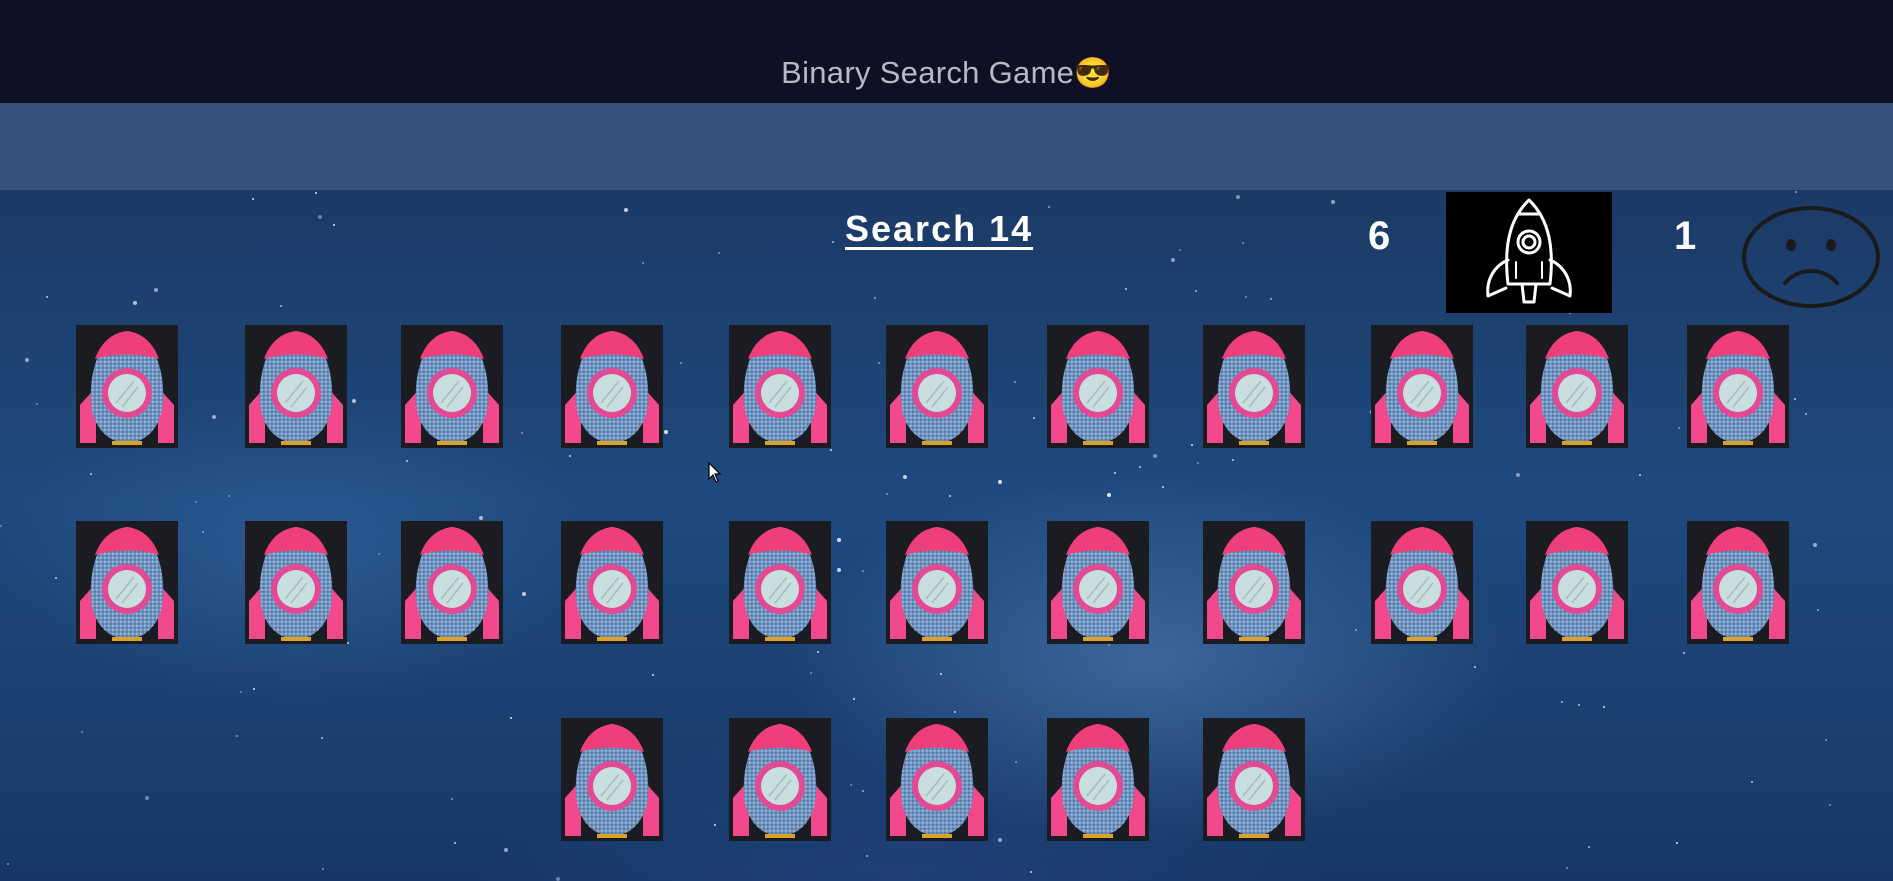 Image resolution: width=1893 pixels, height=881 pixels. Describe the element at coordinates (946, 146) in the screenshot. I see `header-band` at that location.